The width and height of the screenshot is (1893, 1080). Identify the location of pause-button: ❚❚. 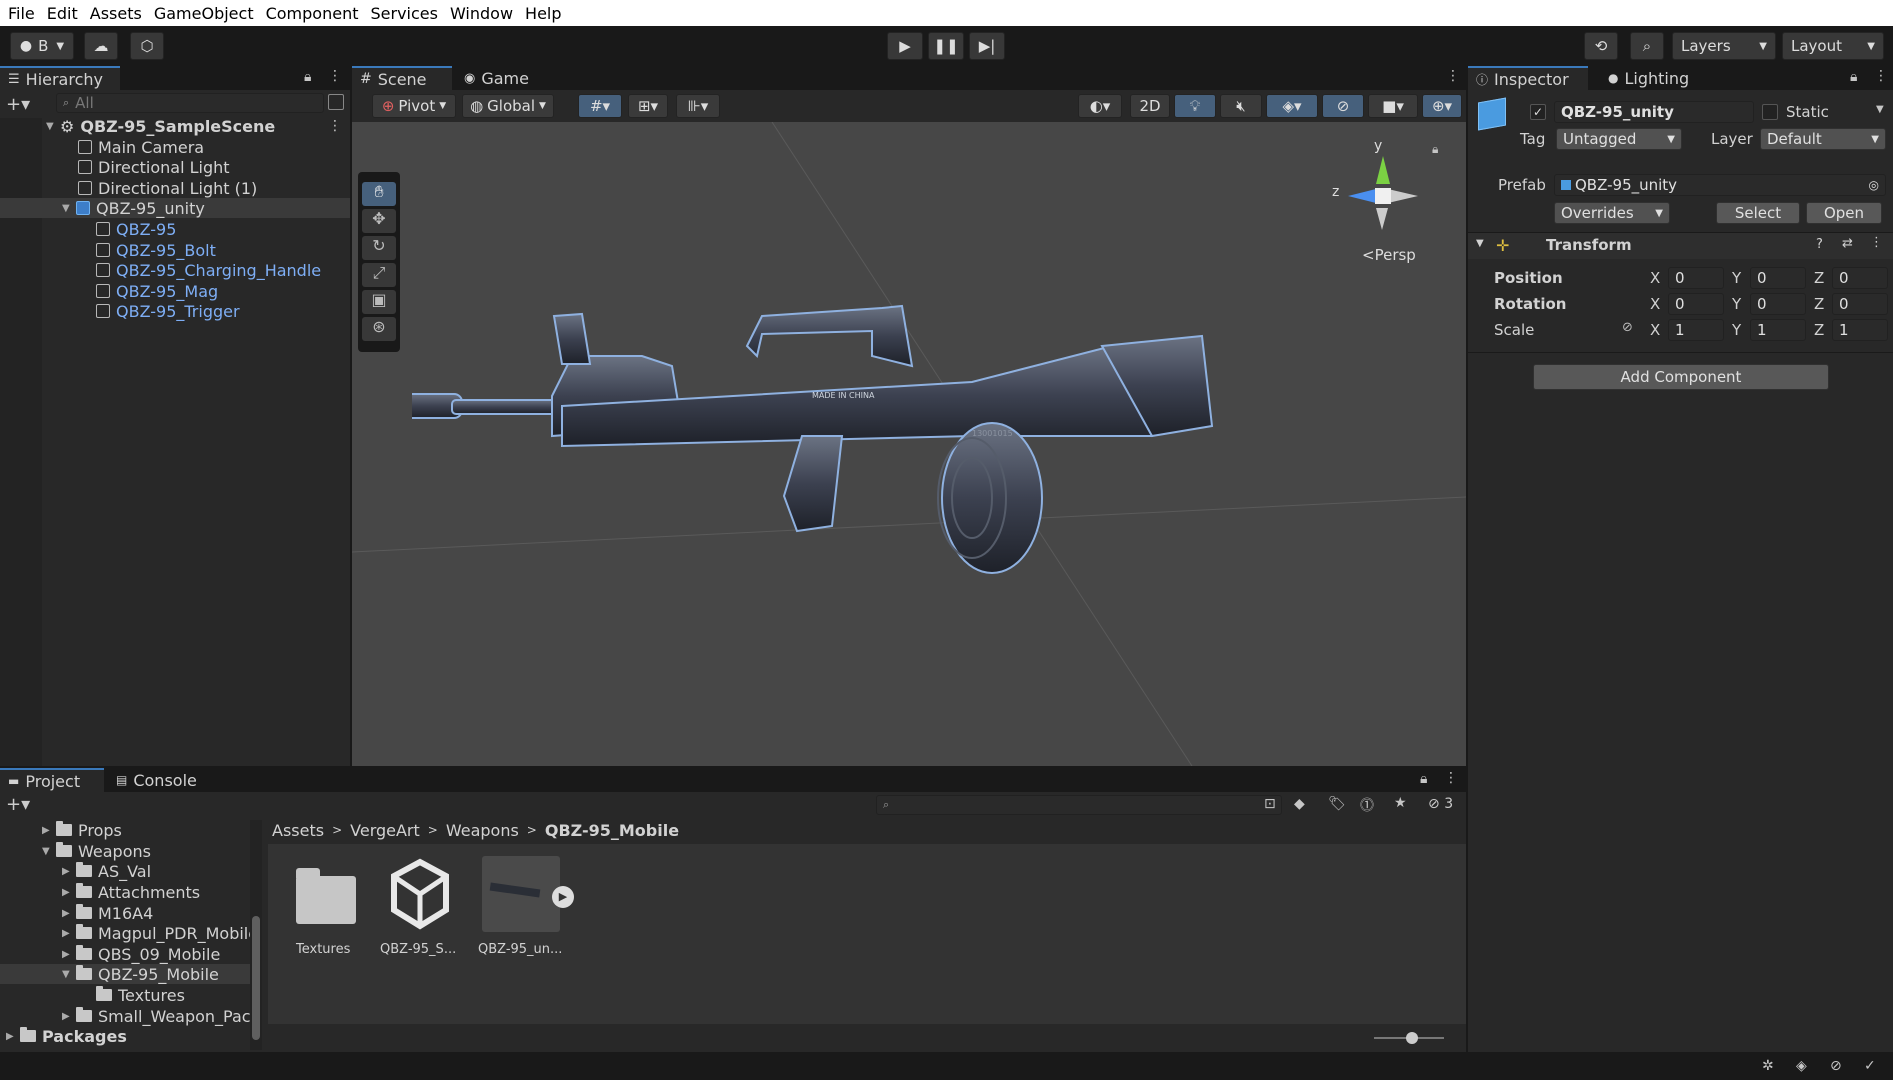
(946, 46).